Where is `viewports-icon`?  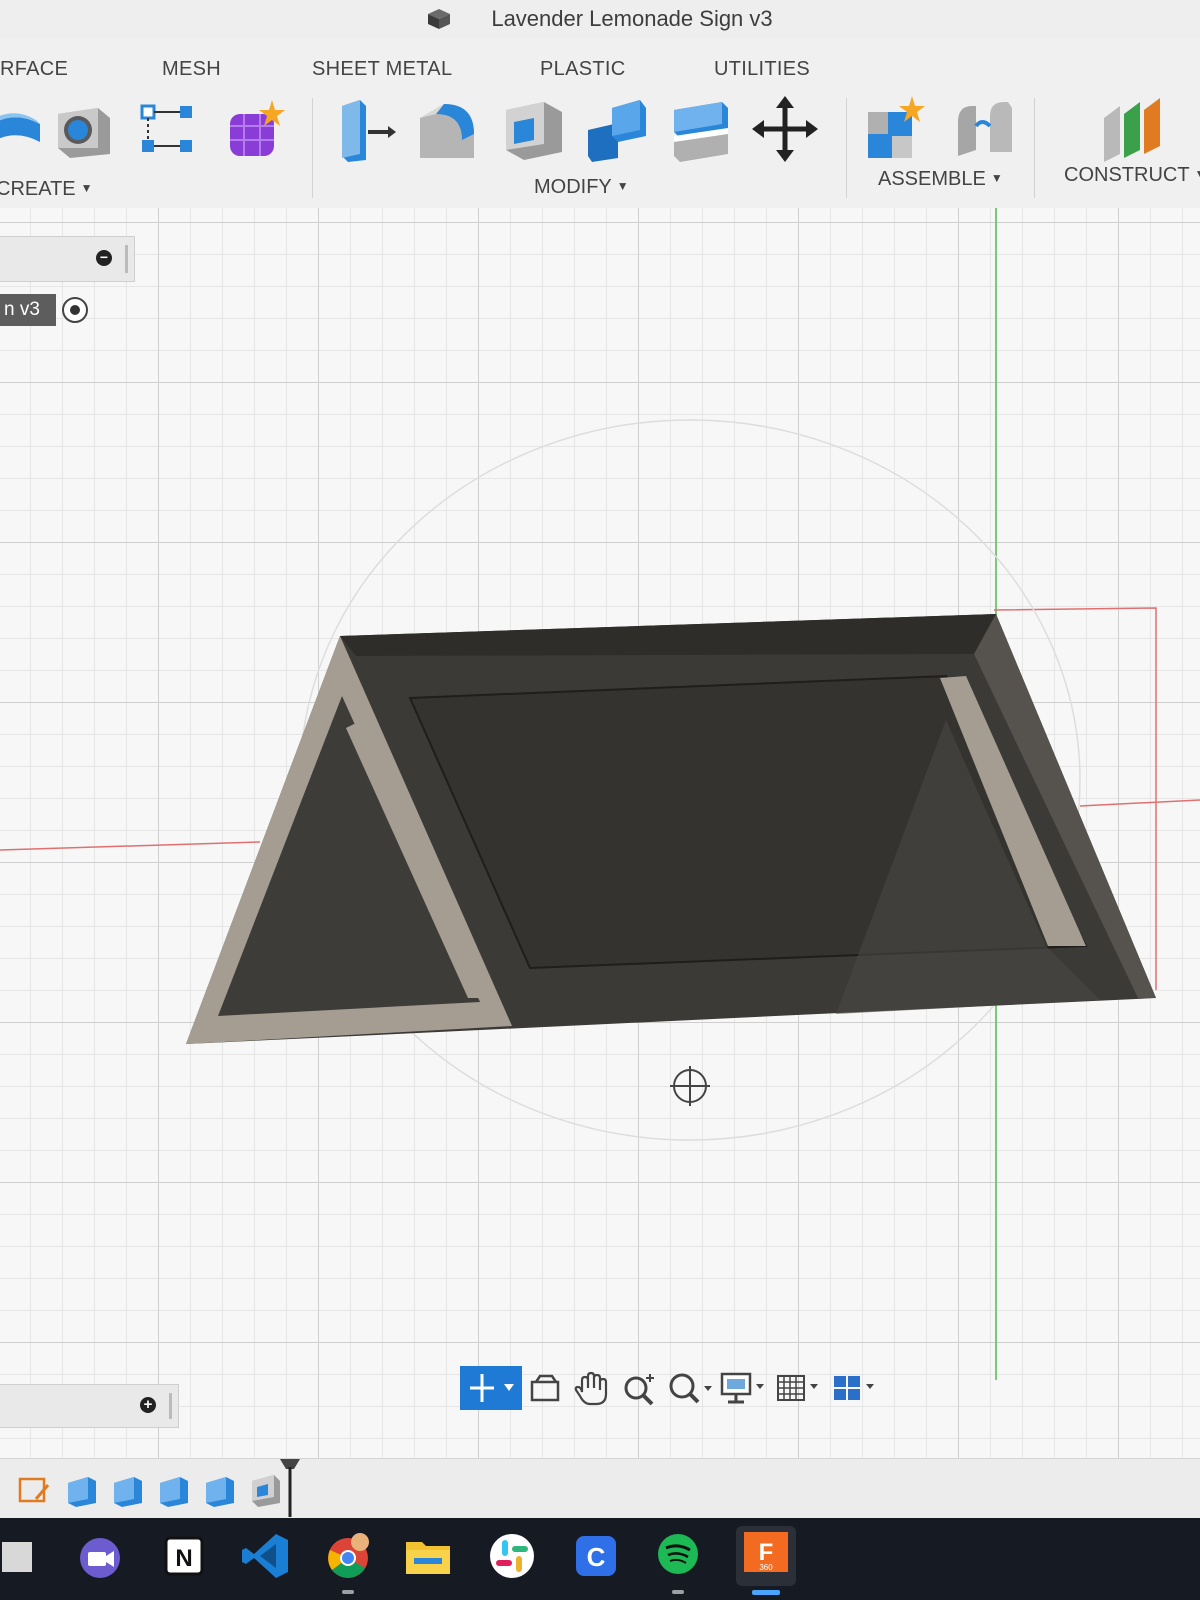 viewports-icon is located at coordinates (855, 1388).